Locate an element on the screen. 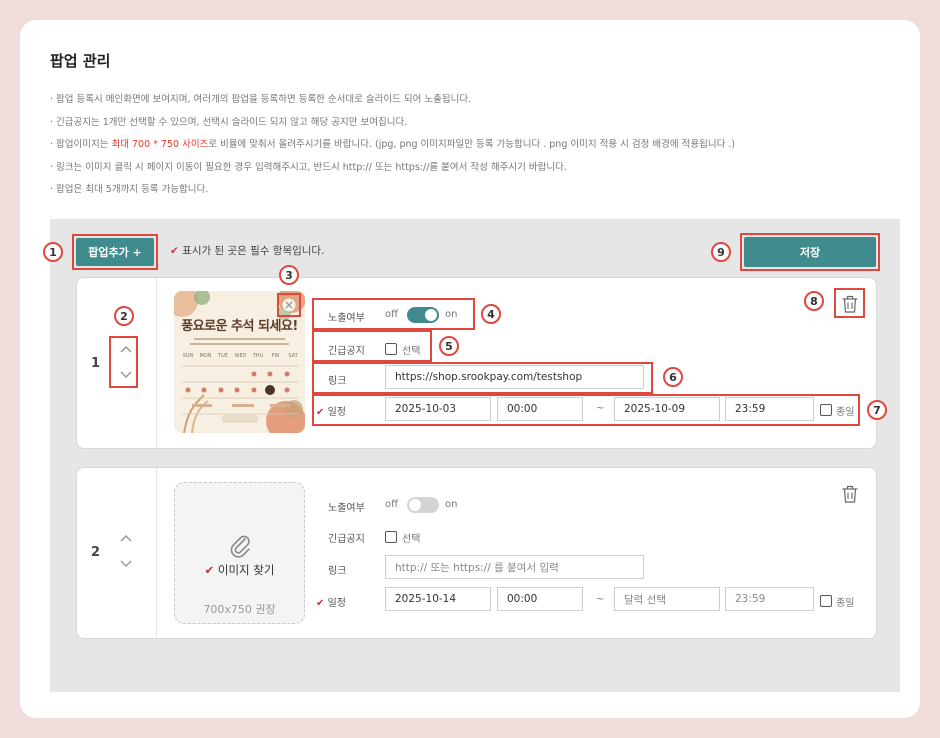 This screenshot has width=940, height=738. annotation-badge: 2 is located at coordinates (124, 316).